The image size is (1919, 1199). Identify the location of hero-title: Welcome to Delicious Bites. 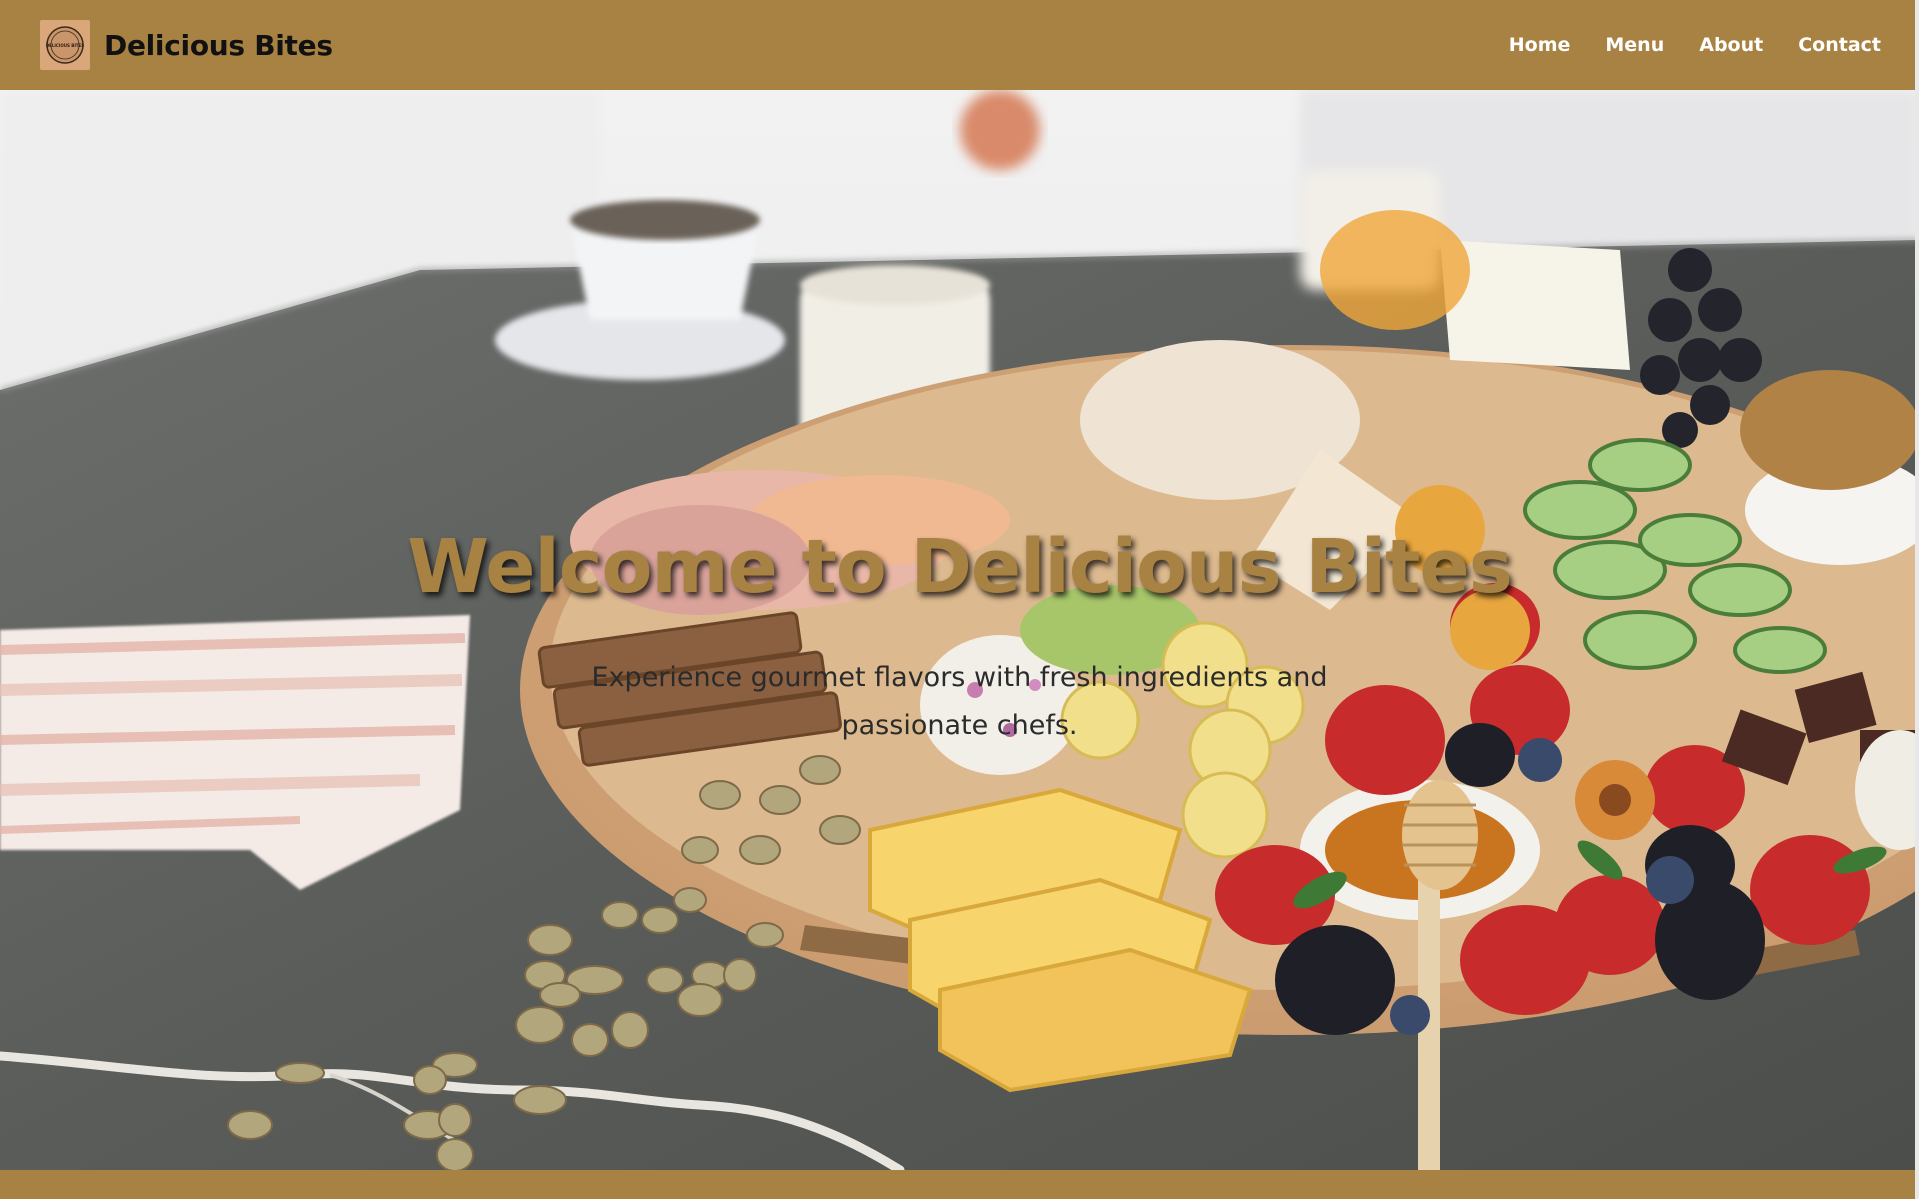
(960, 567).